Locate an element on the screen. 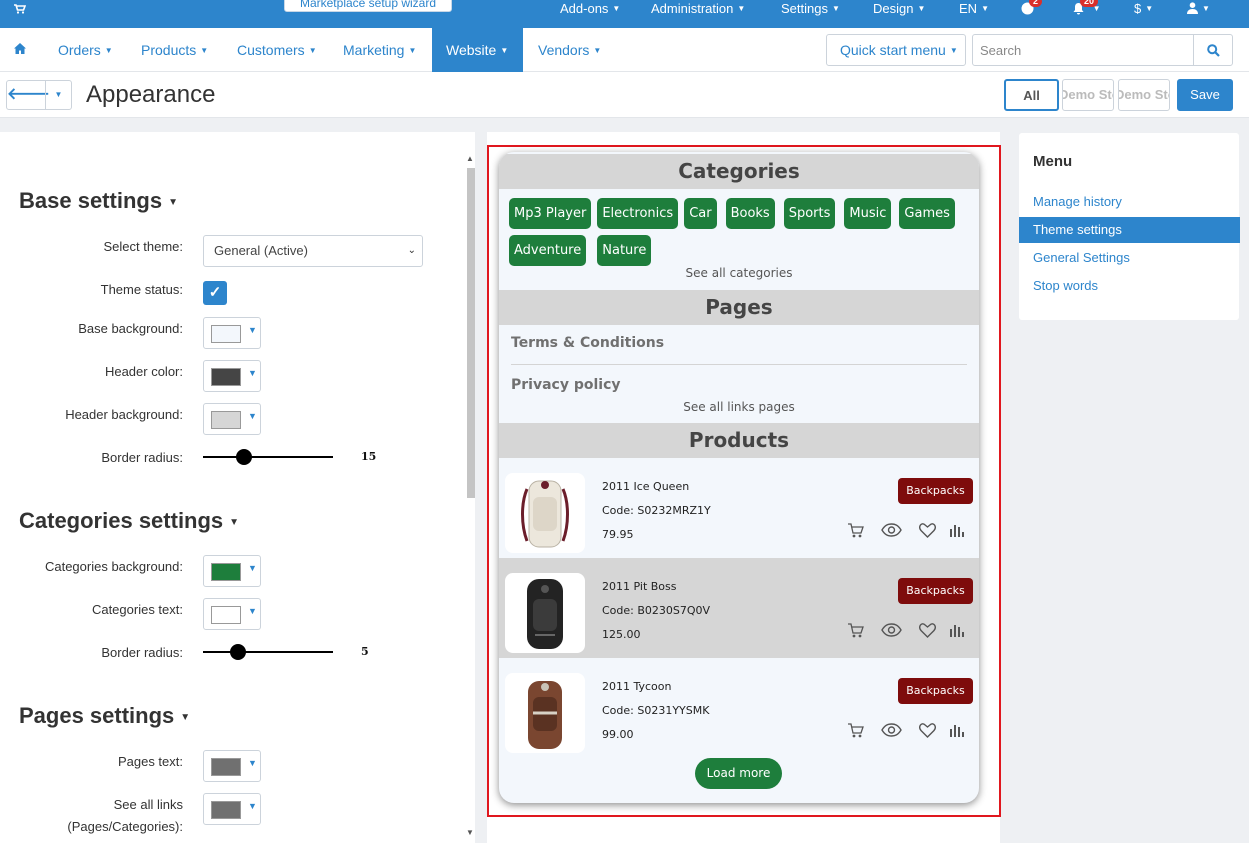 Image resolution: width=1249 pixels, height=843 pixels. category-chip: Books is located at coordinates (750, 213).